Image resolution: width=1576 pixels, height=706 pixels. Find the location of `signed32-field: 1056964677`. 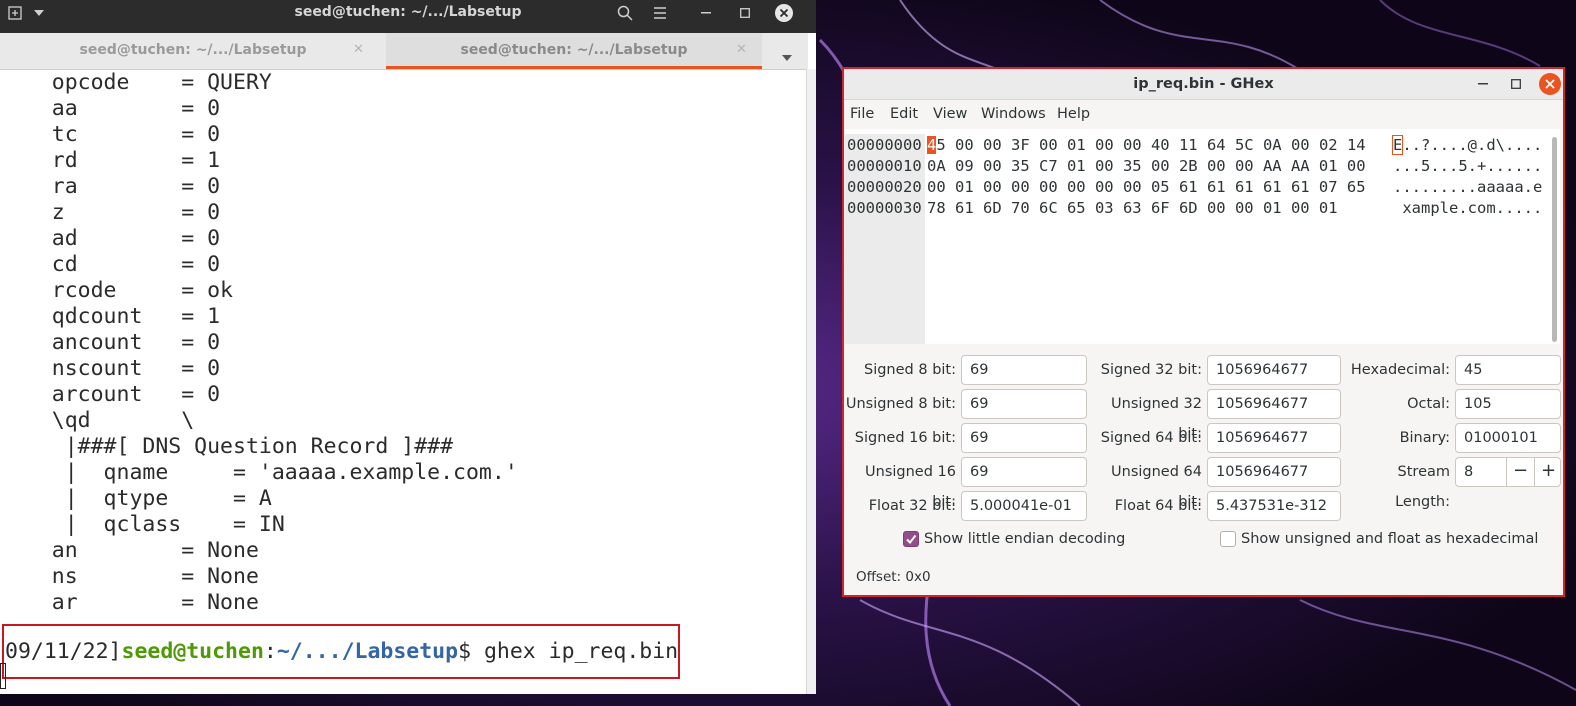

signed32-field: 1056964677 is located at coordinates (1274, 370).